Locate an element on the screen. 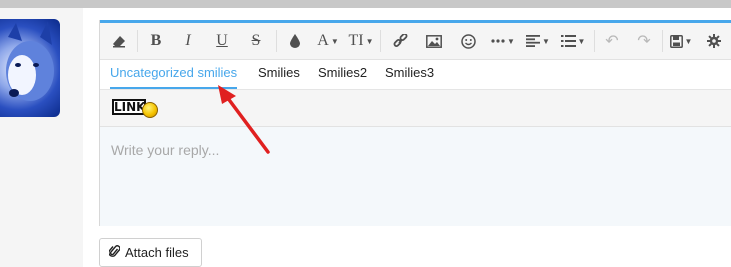 The height and width of the screenshot is (267, 731). color-drop-icon is located at coordinates (295, 41).